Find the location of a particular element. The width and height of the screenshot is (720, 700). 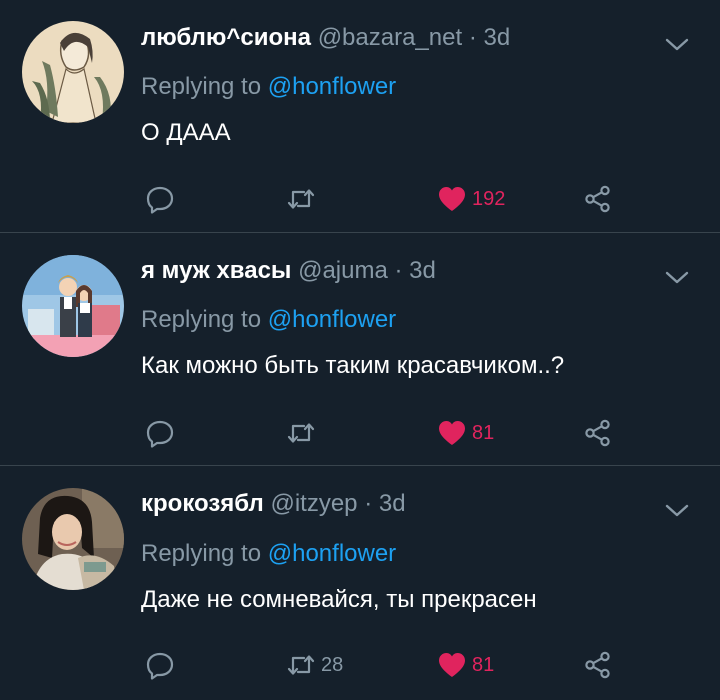

user-handle: @itzyep is located at coordinates (313, 503).